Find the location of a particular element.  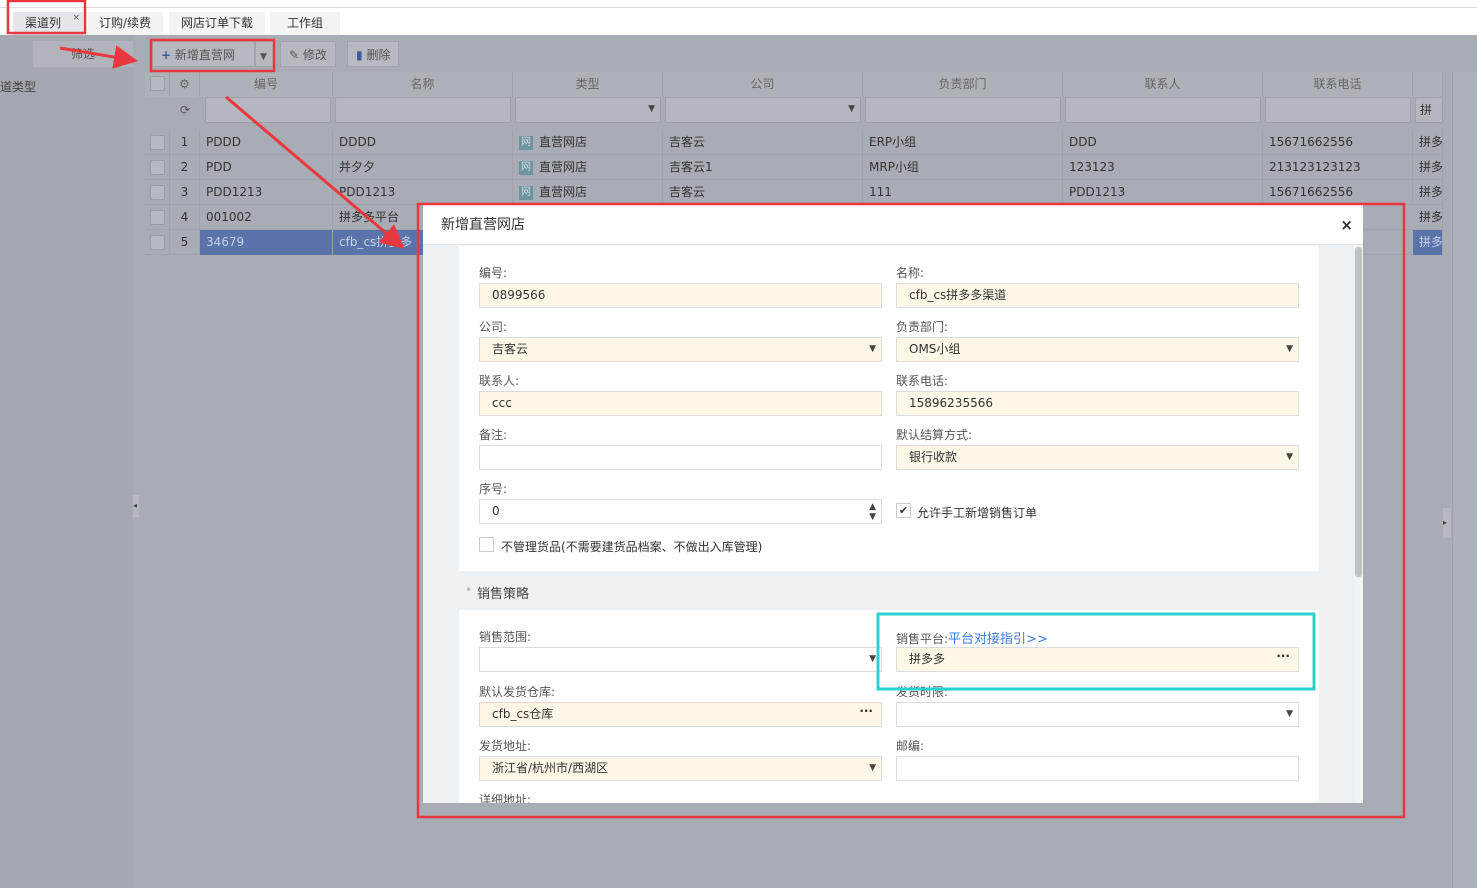

cell-text: 15671662556 is located at coordinates (1311, 142).